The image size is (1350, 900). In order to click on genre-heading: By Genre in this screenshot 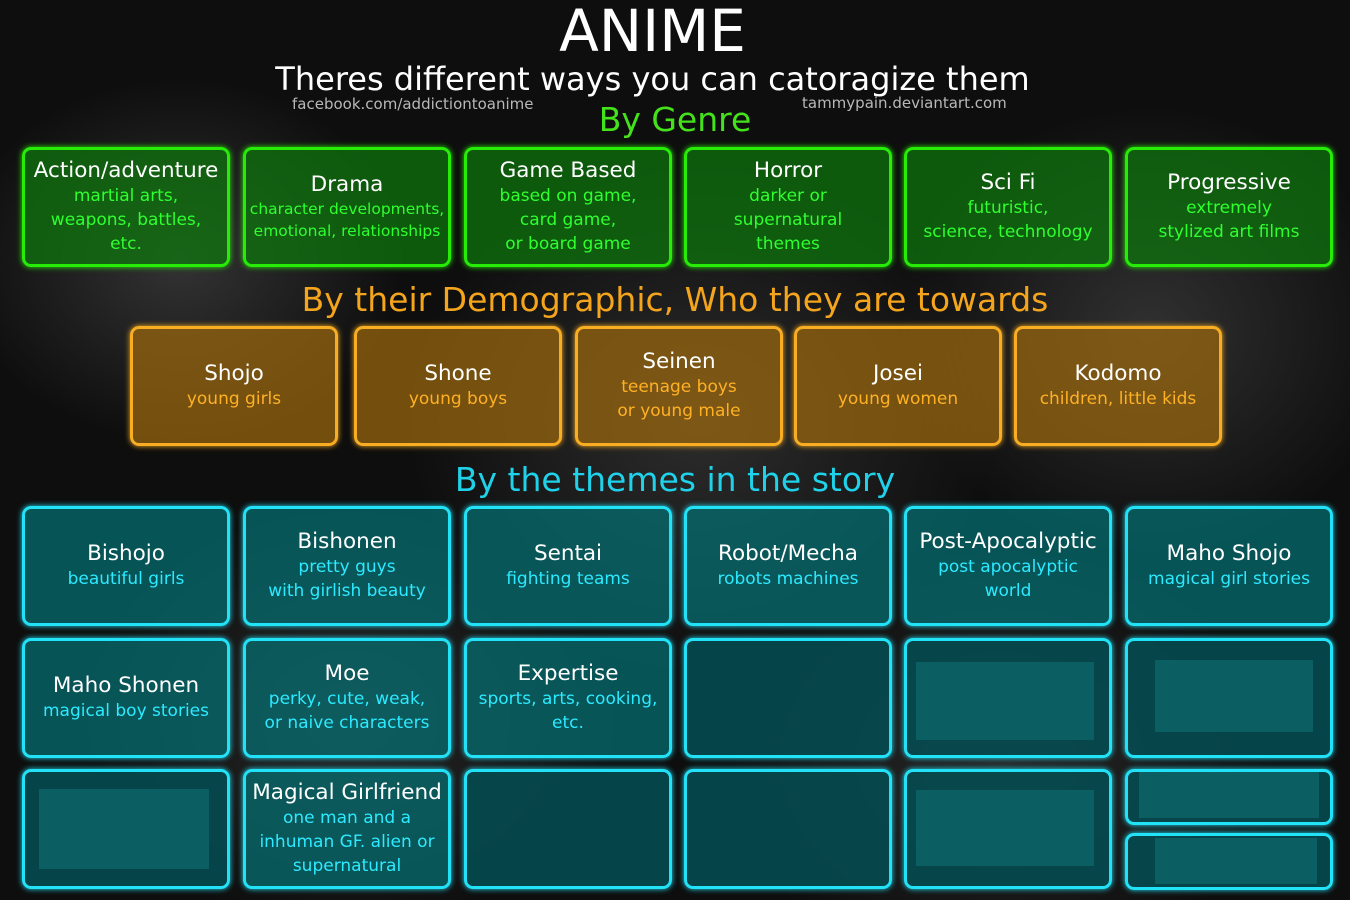, I will do `click(675, 119)`.